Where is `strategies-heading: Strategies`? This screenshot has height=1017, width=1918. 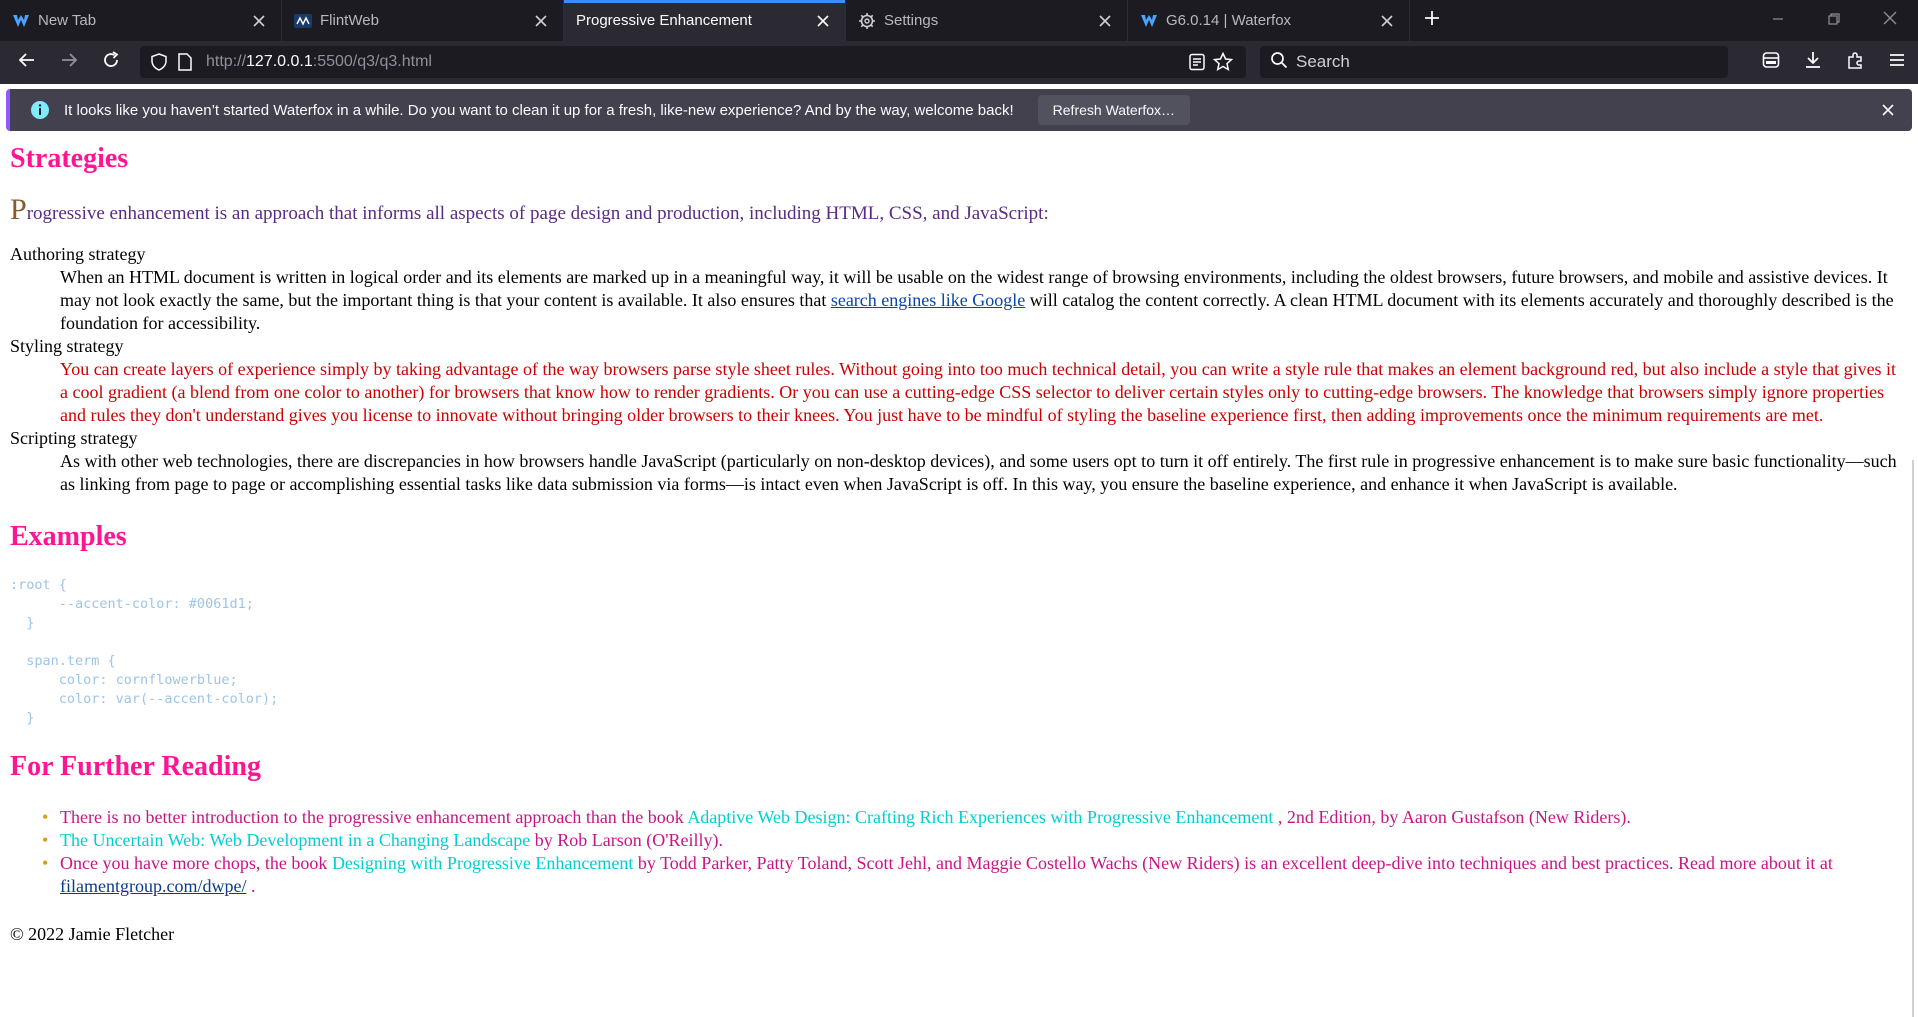 strategies-heading: Strategies is located at coordinates (69, 158).